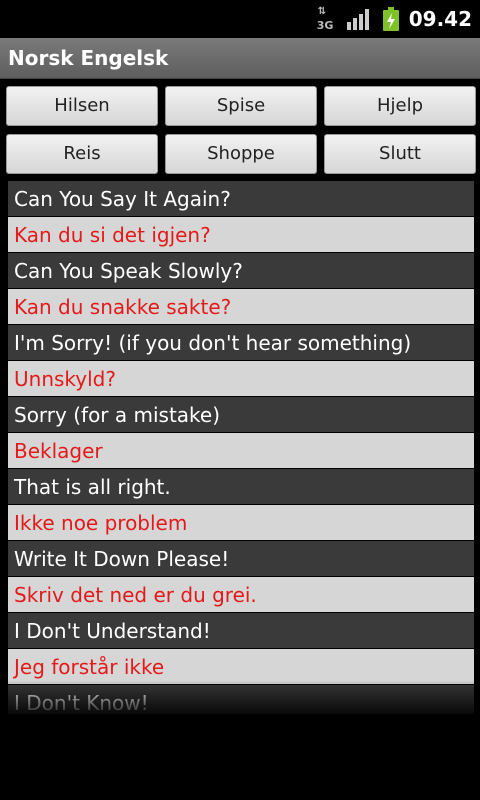 Image resolution: width=480 pixels, height=800 pixels. What do you see at coordinates (241, 595) in the screenshot?
I see `phrase-norwegian: Skriv det ned er du grei.` at bounding box center [241, 595].